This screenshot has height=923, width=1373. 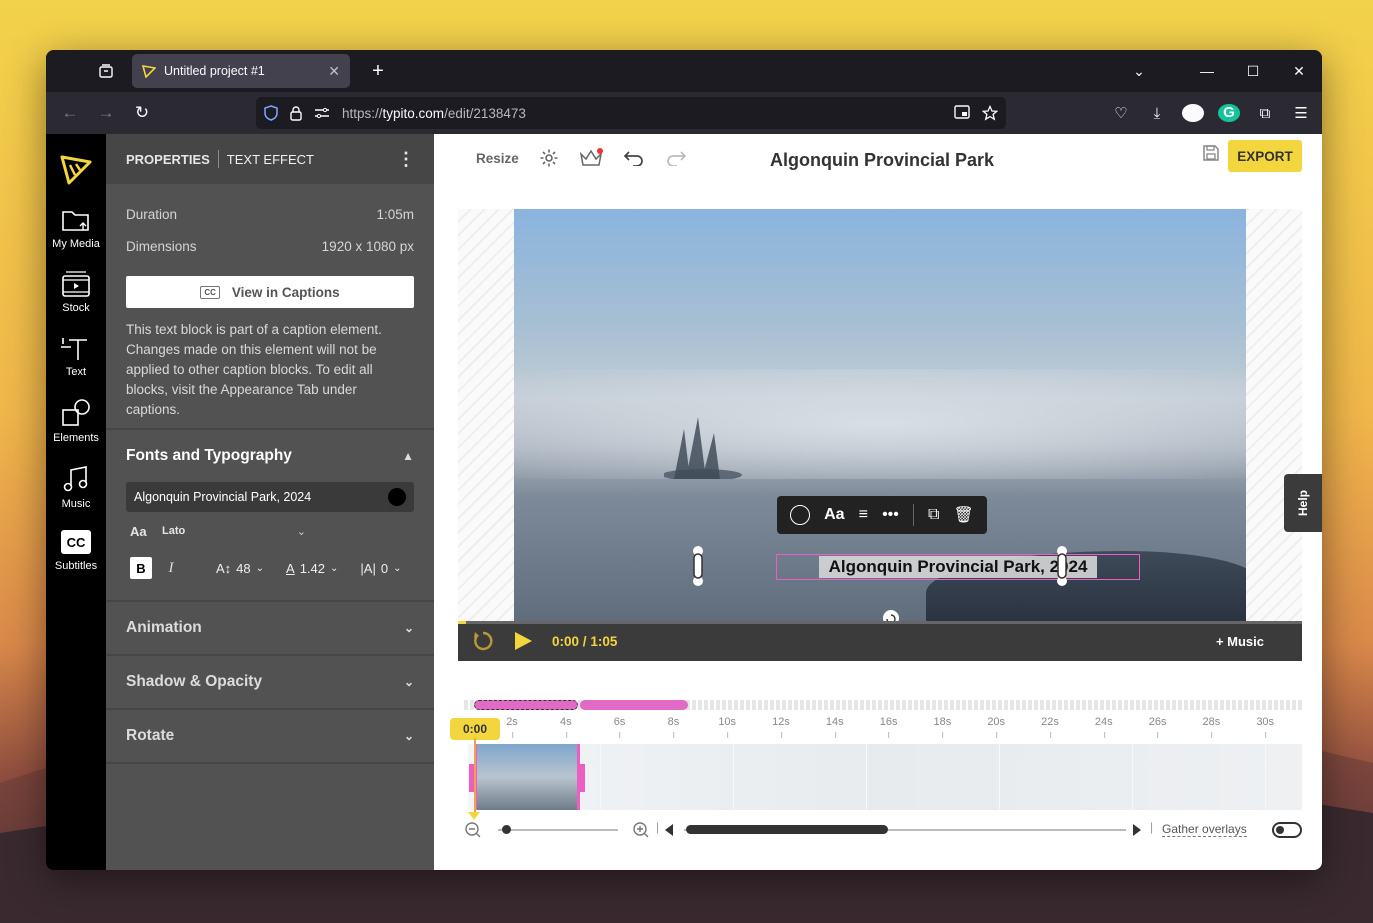 I want to click on picture-in-picture-icon, so click(x=962, y=112).